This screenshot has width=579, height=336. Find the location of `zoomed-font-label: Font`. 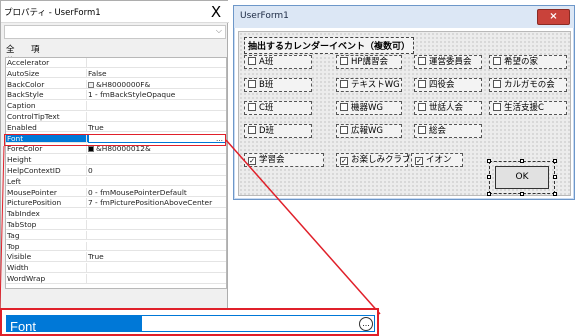

zoomed-font-label: Font is located at coordinates (23, 326).